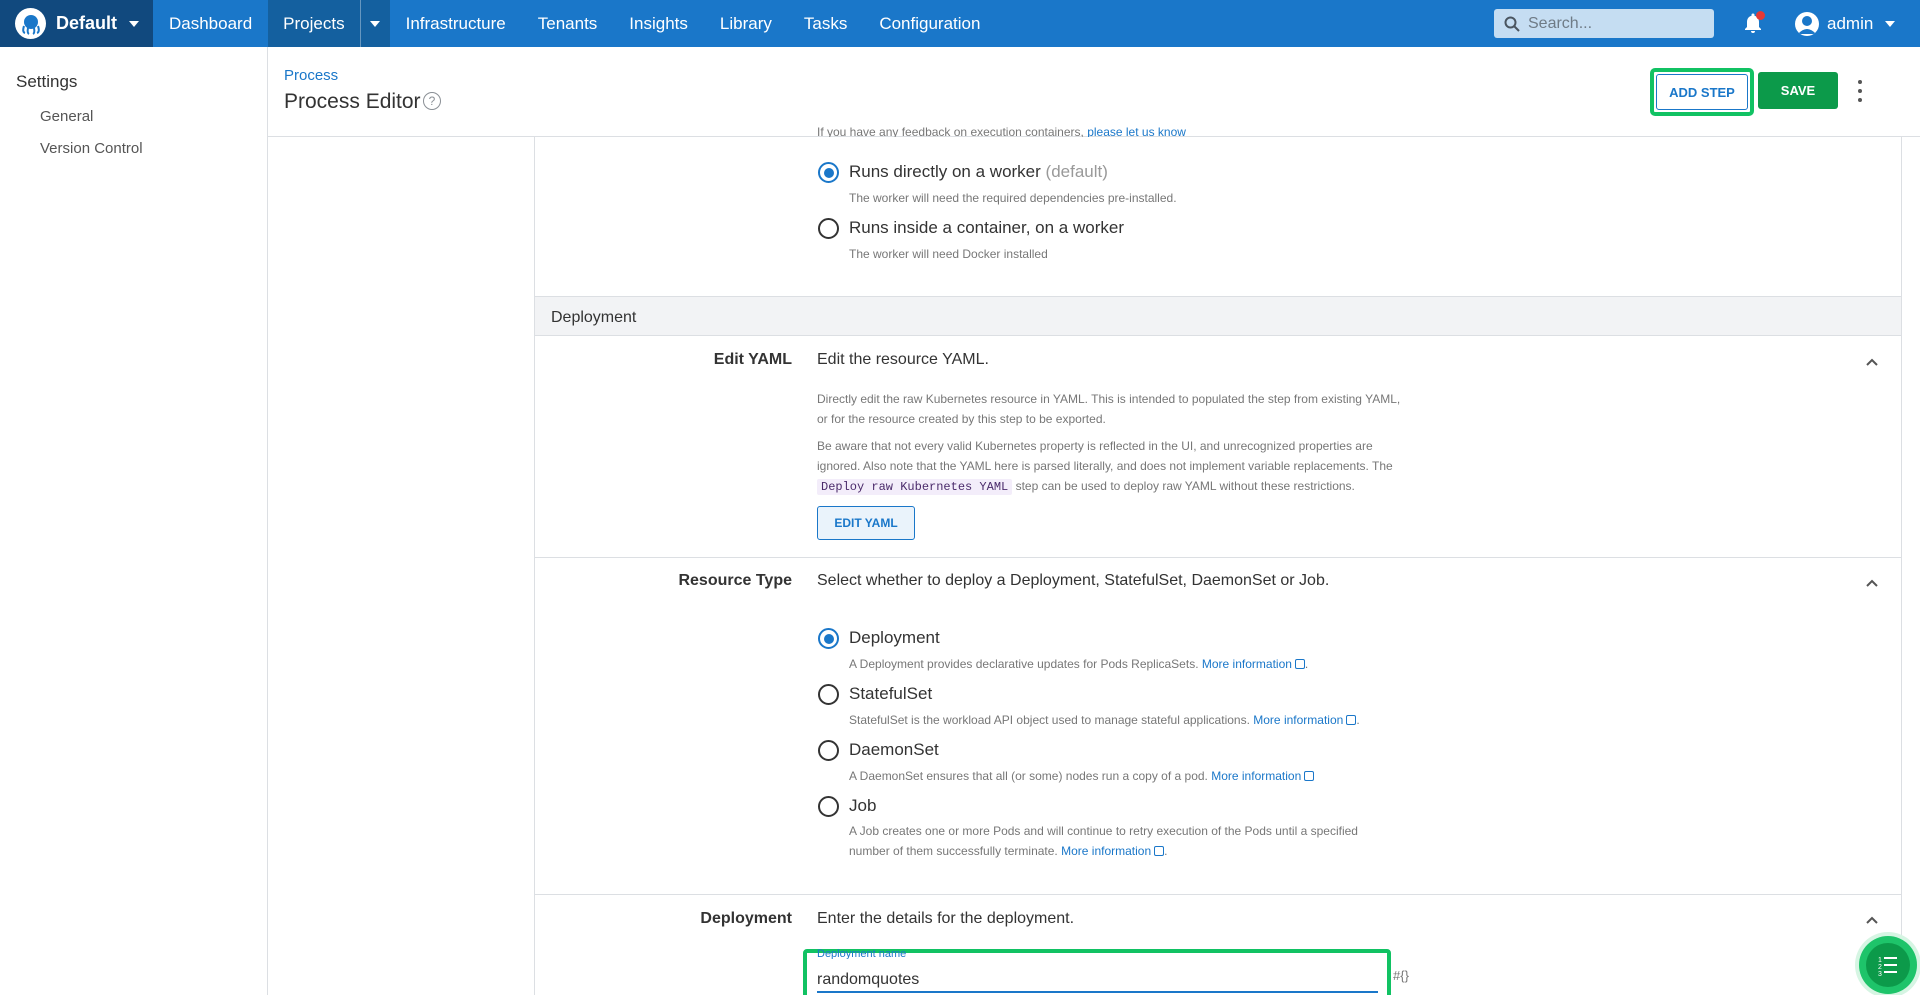 The width and height of the screenshot is (1920, 995). What do you see at coordinates (862, 806) in the screenshot?
I see `radio-job-label: Job` at bounding box center [862, 806].